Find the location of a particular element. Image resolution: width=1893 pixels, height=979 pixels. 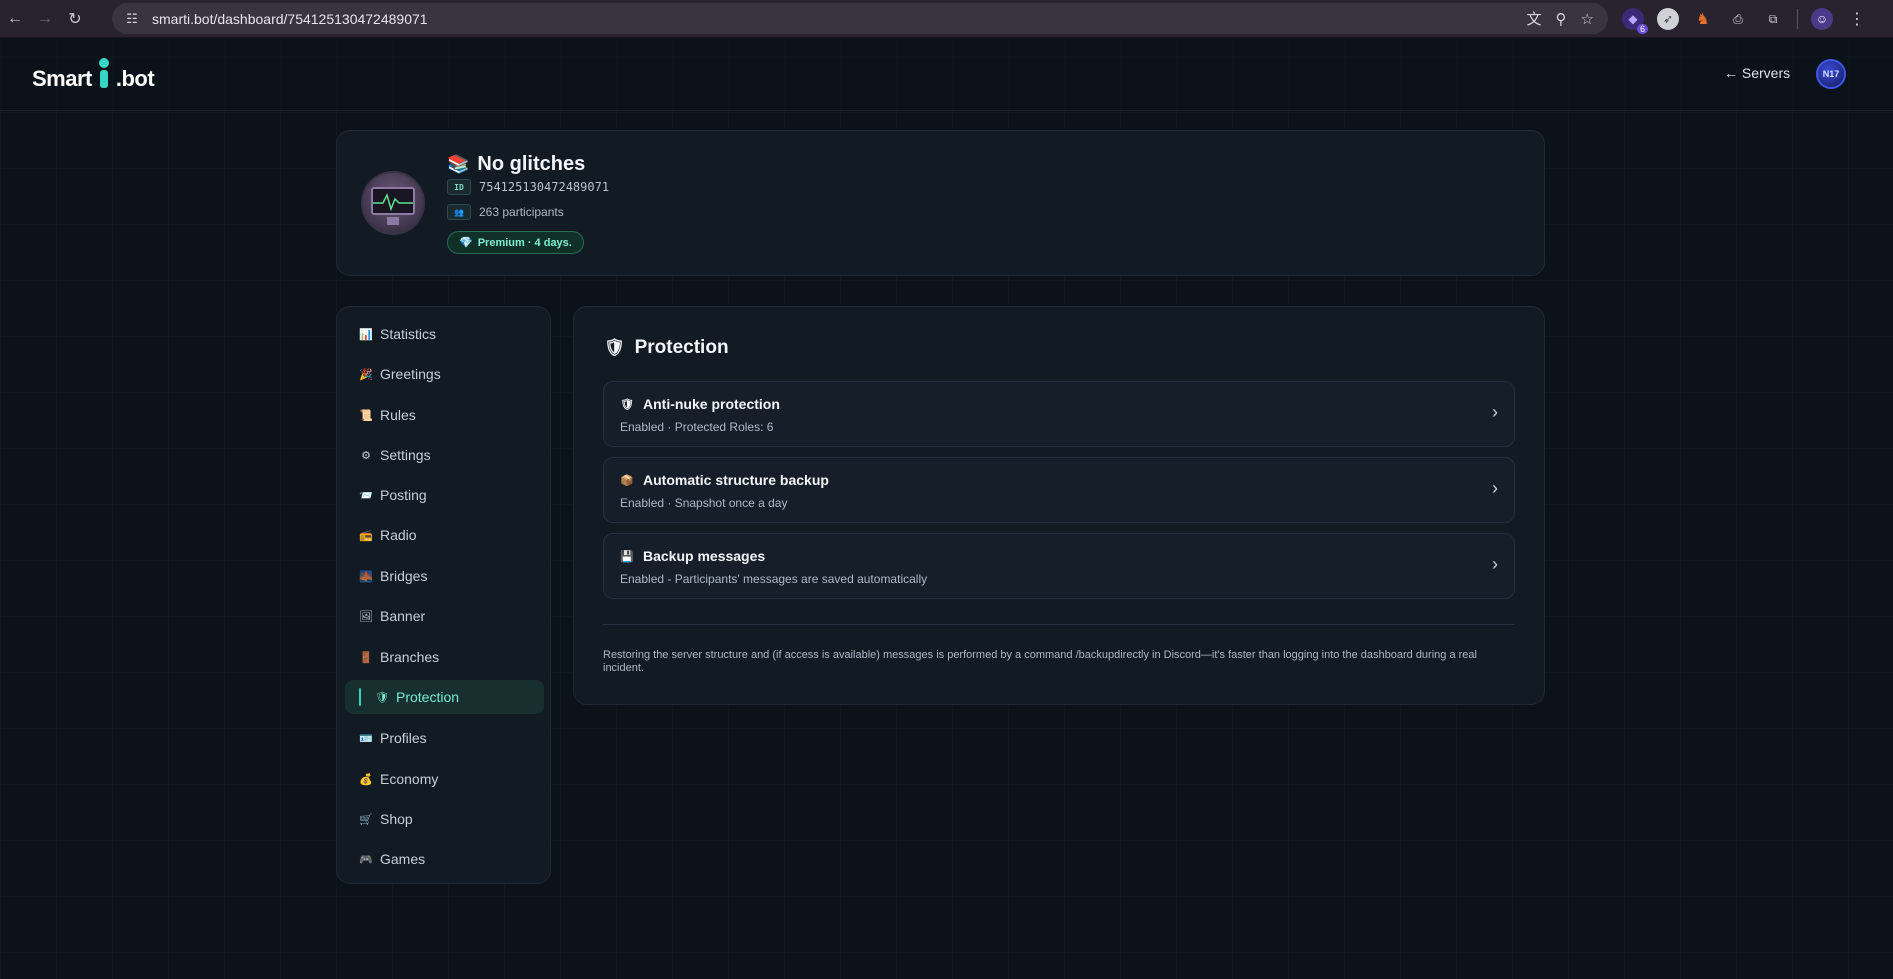

user-avatar: N17 is located at coordinates (1831, 74).